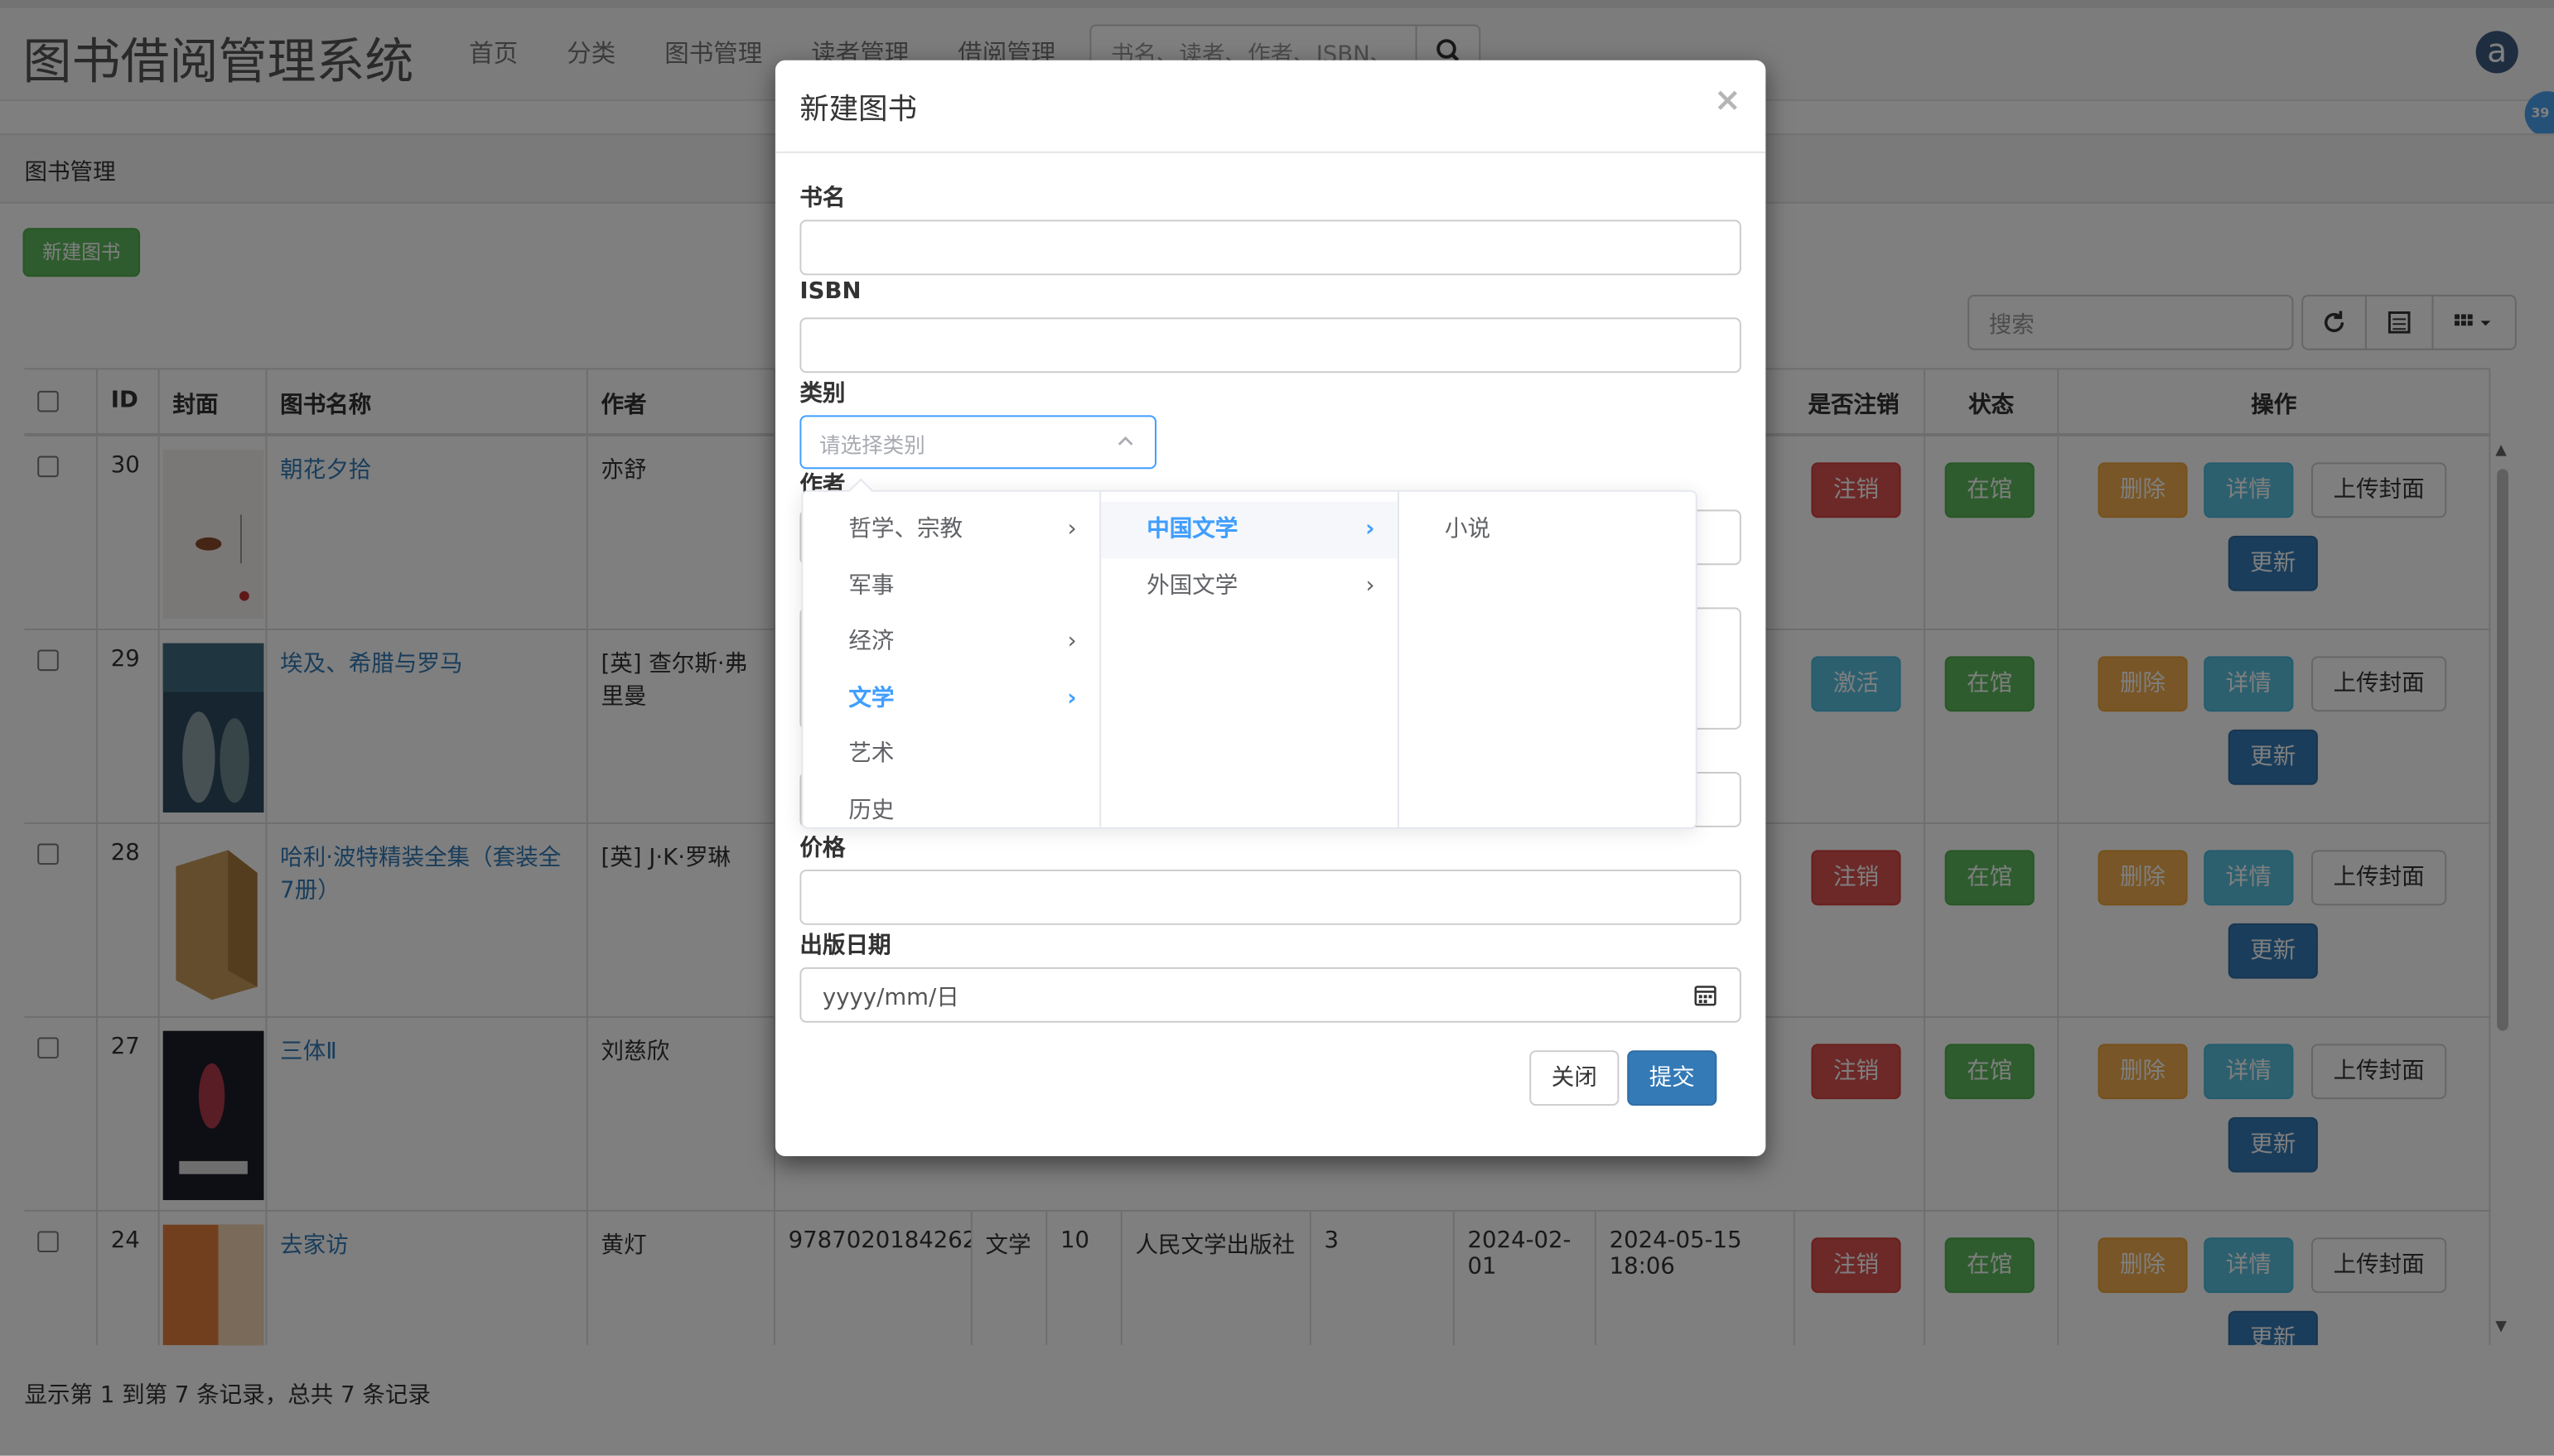 The width and height of the screenshot is (2554, 1456). What do you see at coordinates (1270, 106) in the screenshot?
I see `modal-header: 新建图书 ×` at bounding box center [1270, 106].